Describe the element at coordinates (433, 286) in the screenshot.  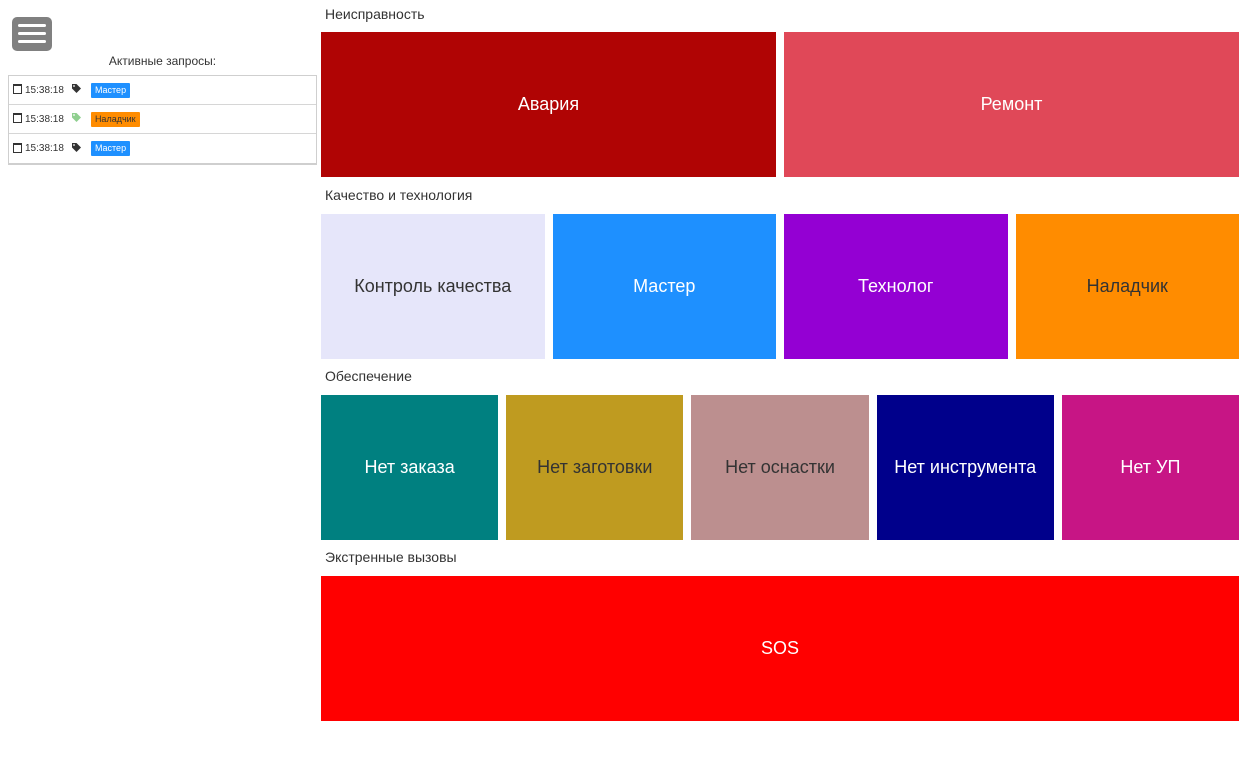
I see `call-button: Контроль качества` at that location.